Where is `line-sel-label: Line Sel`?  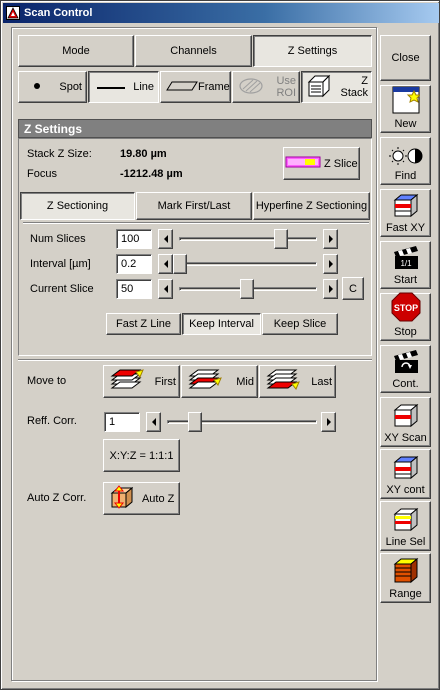
line-sel-label: Line Sel is located at coordinates (405, 542).